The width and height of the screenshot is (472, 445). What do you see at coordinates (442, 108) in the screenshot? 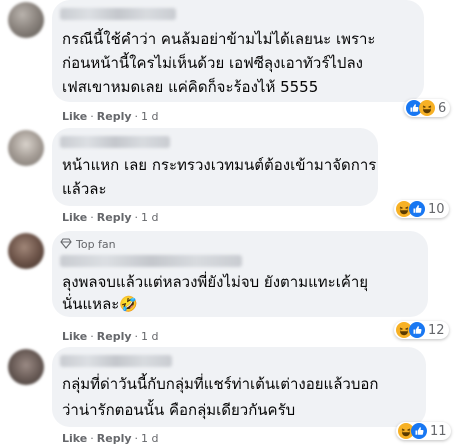
I see `reaction-count: 6` at bounding box center [442, 108].